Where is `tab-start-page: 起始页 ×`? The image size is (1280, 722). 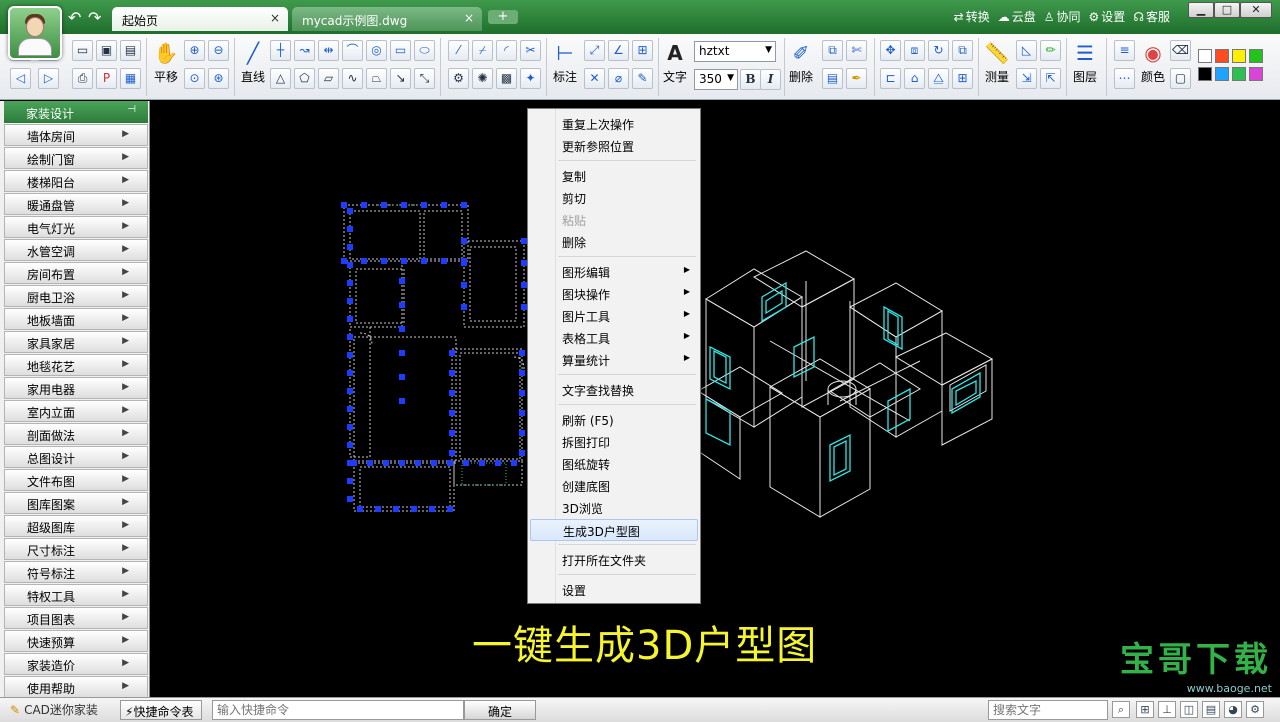
tab-start-page: 起始页 × is located at coordinates (200, 19).